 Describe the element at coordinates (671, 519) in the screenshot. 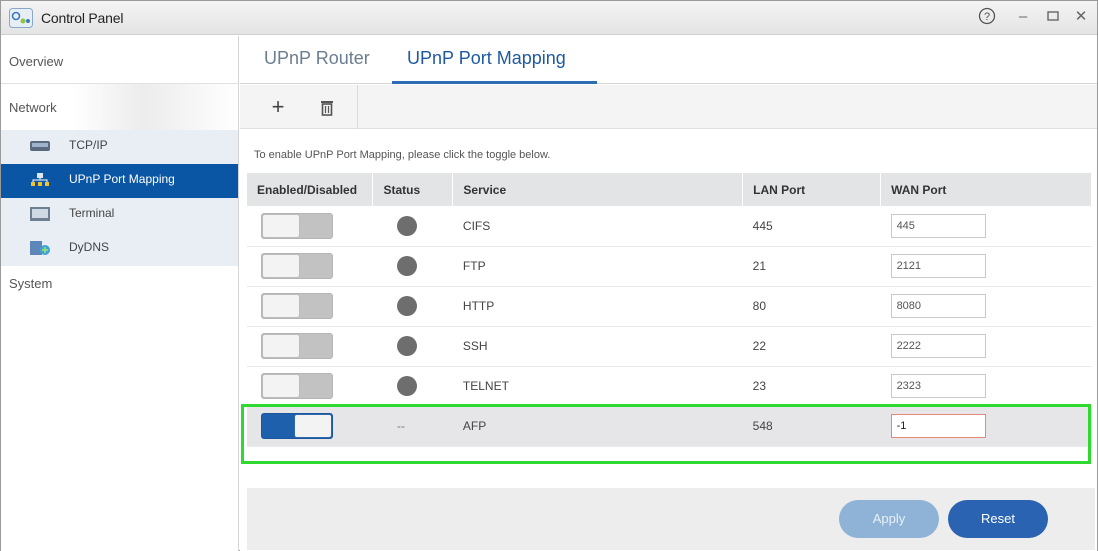

I see `footer-bar: Apply Reset` at that location.